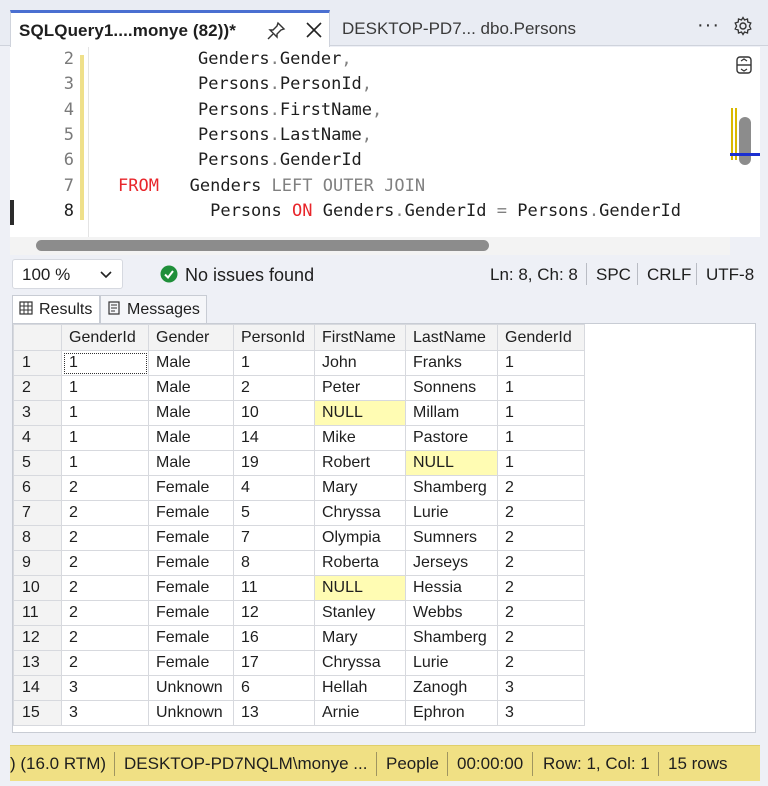 The image size is (768, 786). I want to click on grid-cell: Lurie, so click(451, 513).